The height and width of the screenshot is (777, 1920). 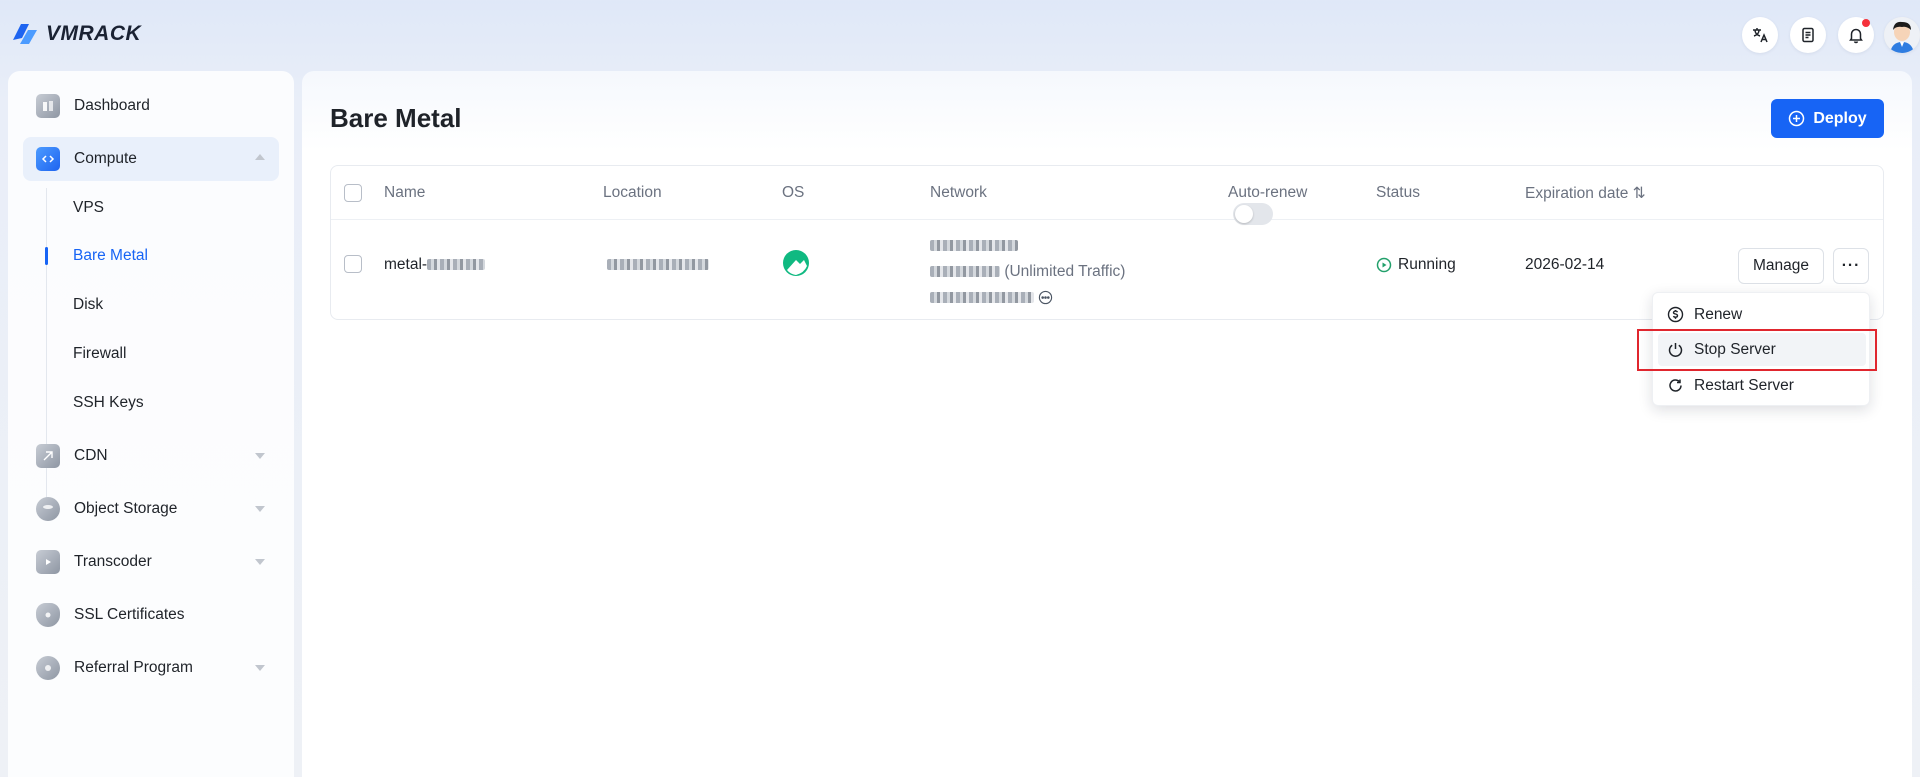 What do you see at coordinates (1757, 350) in the screenshot?
I see `highlight-annotation` at bounding box center [1757, 350].